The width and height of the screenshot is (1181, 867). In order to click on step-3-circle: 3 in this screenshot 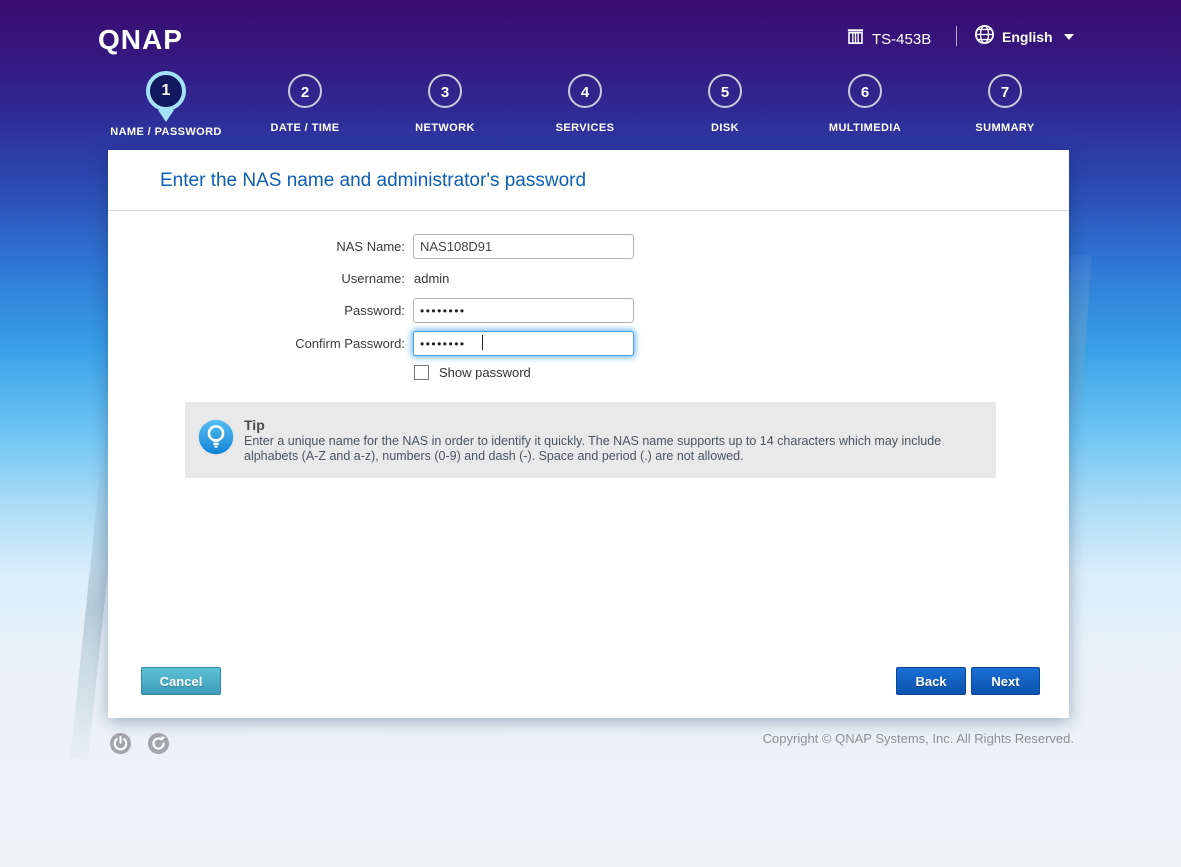, I will do `click(445, 91)`.